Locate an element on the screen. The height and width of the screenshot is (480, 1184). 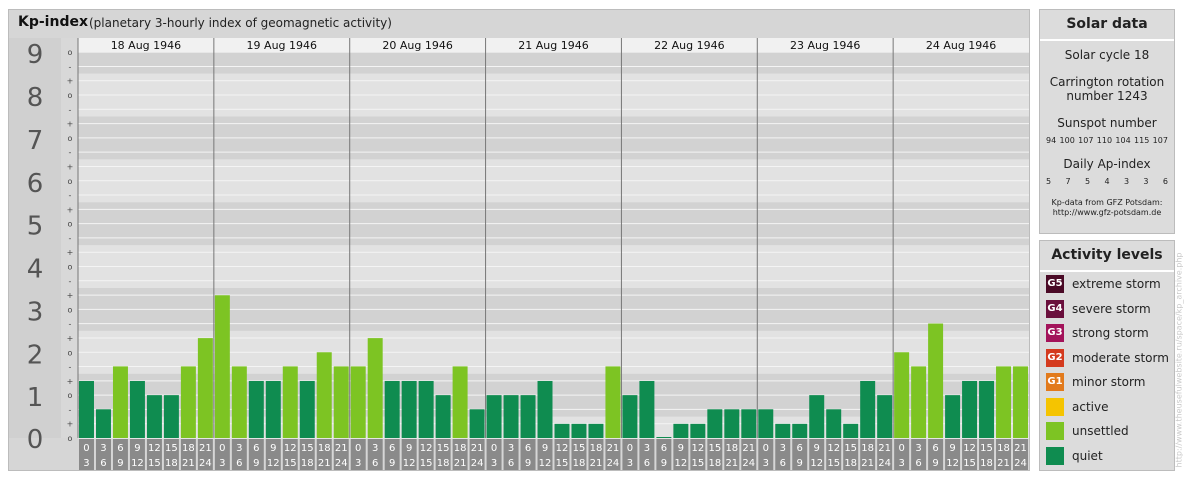
ap-value: 3 is located at coordinates (1126, 181).